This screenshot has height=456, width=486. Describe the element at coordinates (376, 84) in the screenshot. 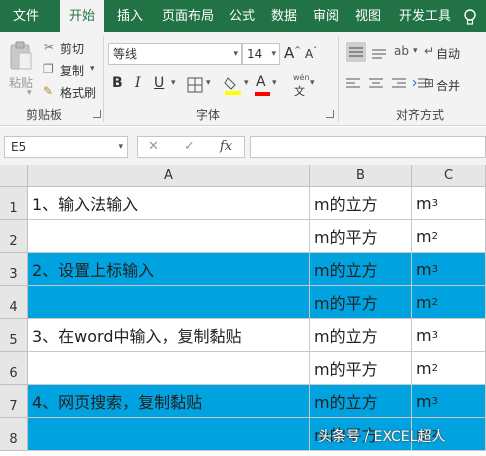

I see `align-center-icon` at that location.